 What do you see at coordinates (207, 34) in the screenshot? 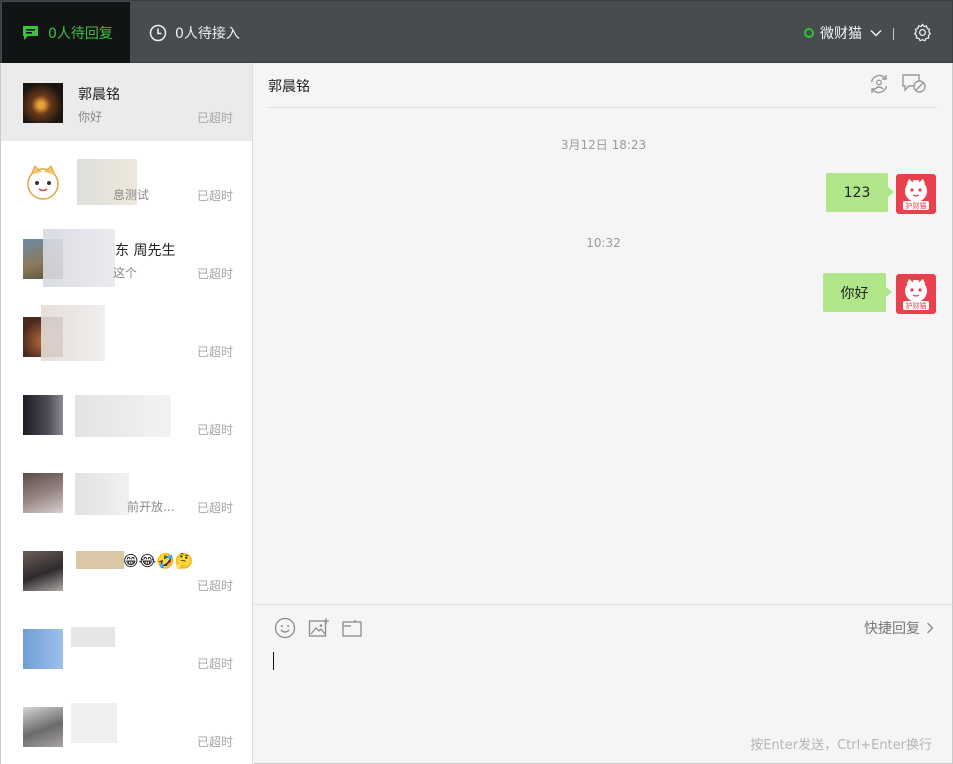
I see `pending-accept-label: 0人待接入` at bounding box center [207, 34].